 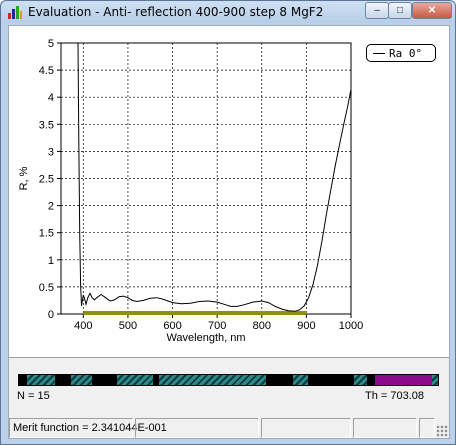 I want to click on layer-structure-panel: N = 15 Th = 703.08, so click(x=229, y=384).